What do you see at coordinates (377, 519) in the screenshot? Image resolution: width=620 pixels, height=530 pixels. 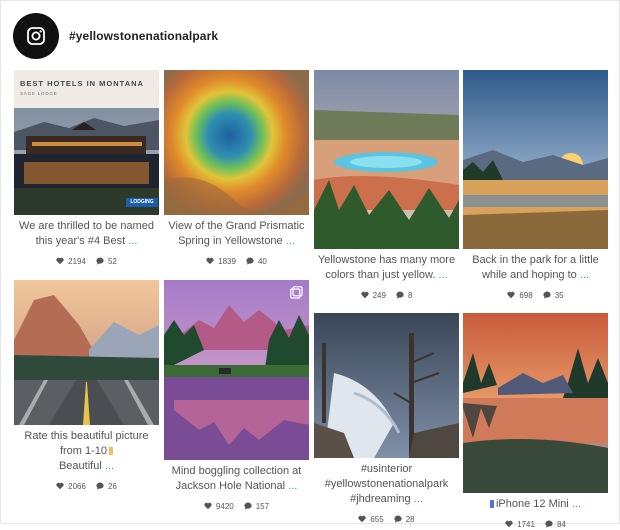 I see `likes-count: 655` at bounding box center [377, 519].